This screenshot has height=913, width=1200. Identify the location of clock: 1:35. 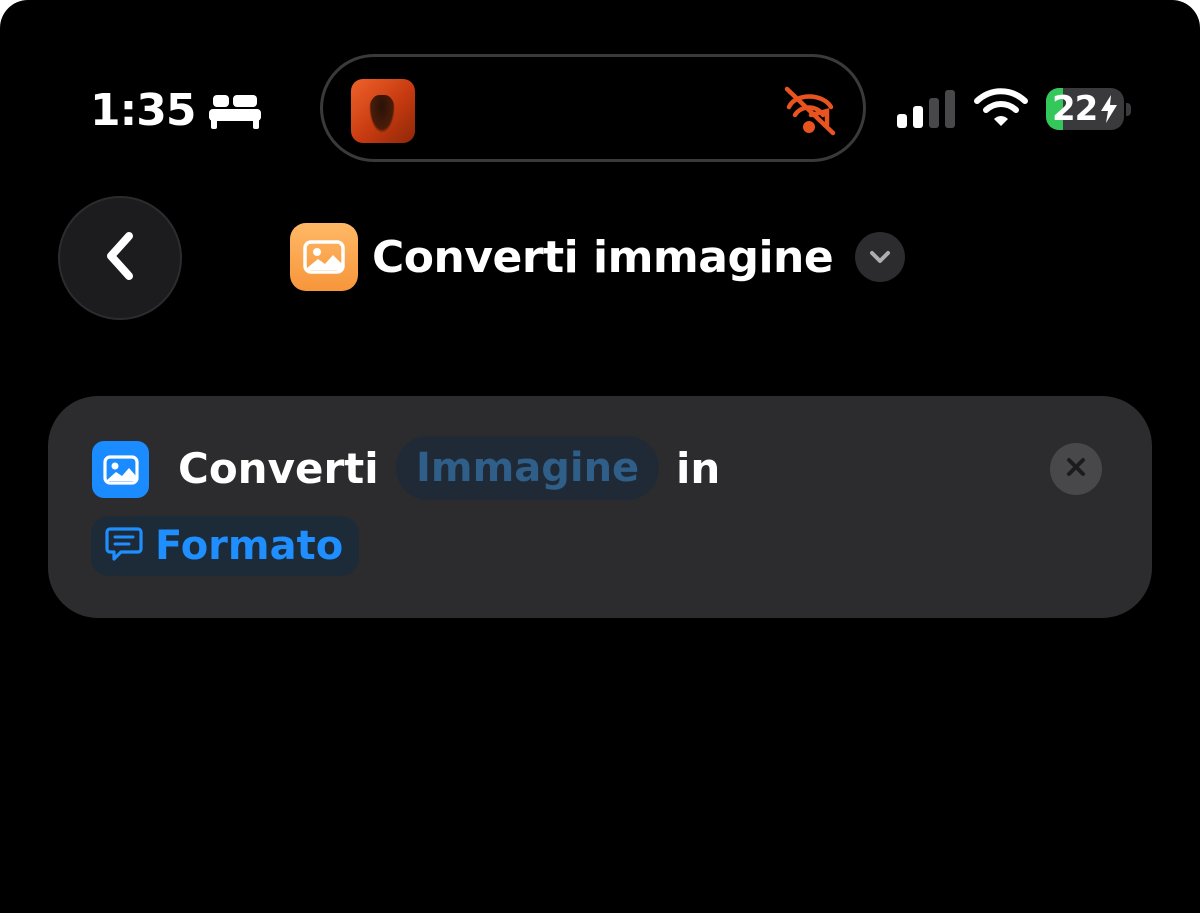
(143, 110).